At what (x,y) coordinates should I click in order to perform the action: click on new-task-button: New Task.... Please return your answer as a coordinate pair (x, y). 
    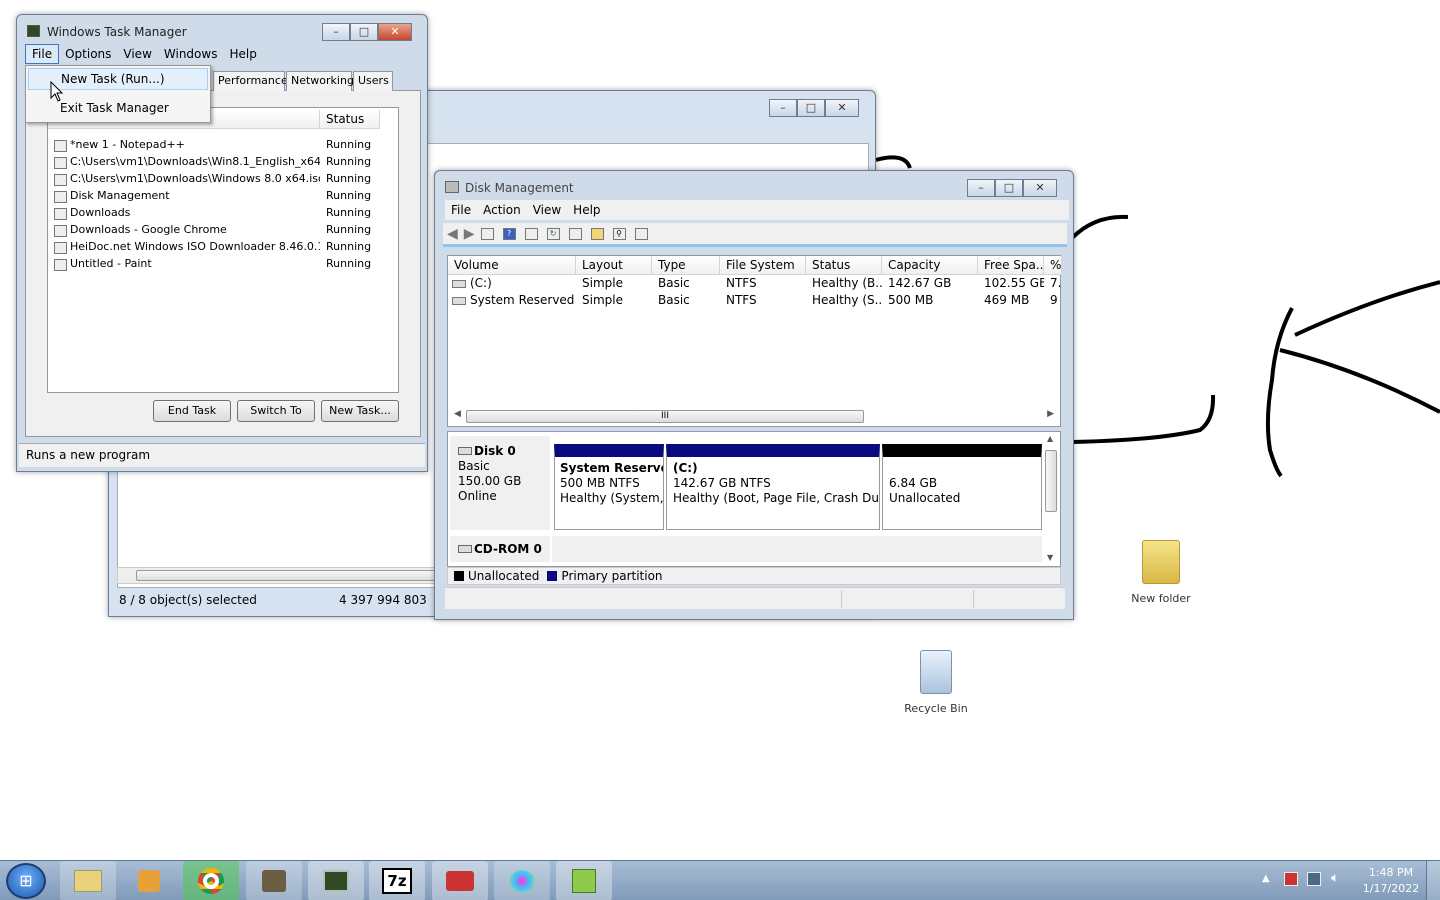
    Looking at the image, I should click on (360, 411).